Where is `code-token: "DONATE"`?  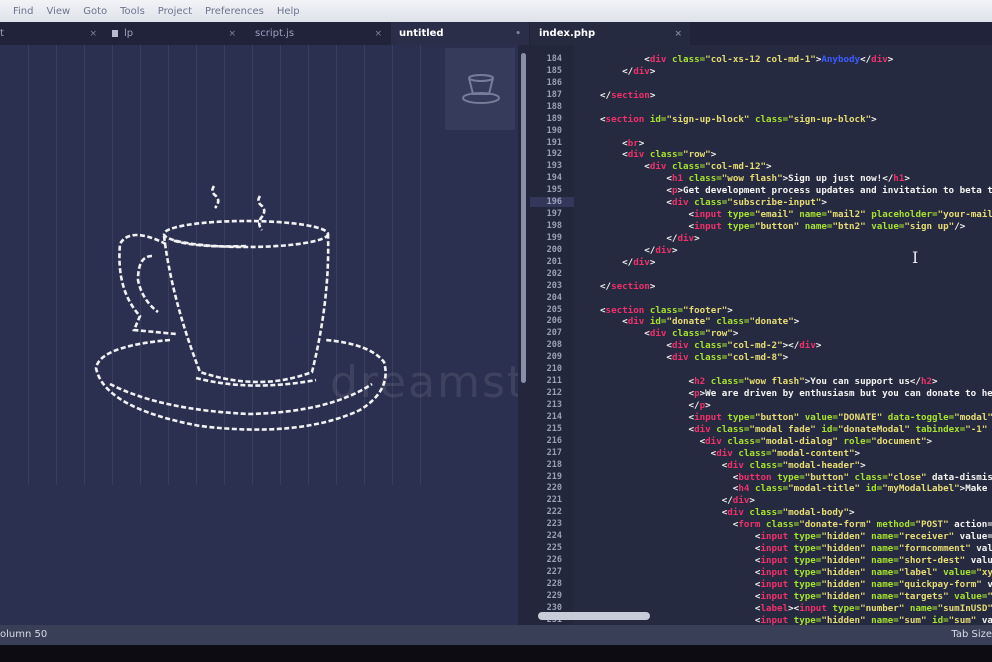 code-token: "DONATE" is located at coordinates (860, 417).